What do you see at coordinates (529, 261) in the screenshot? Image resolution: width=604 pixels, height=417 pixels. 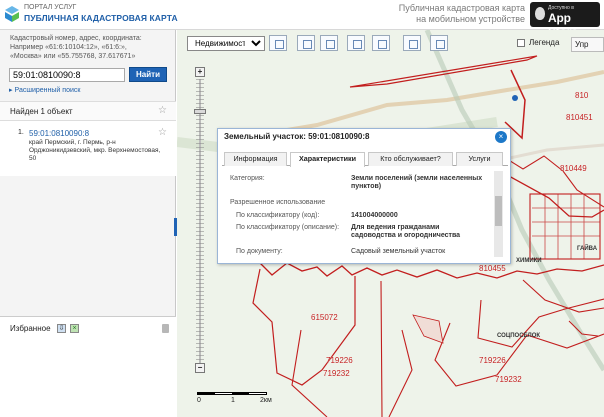 I see `district-label: ХИМИКИ` at bounding box center [529, 261].